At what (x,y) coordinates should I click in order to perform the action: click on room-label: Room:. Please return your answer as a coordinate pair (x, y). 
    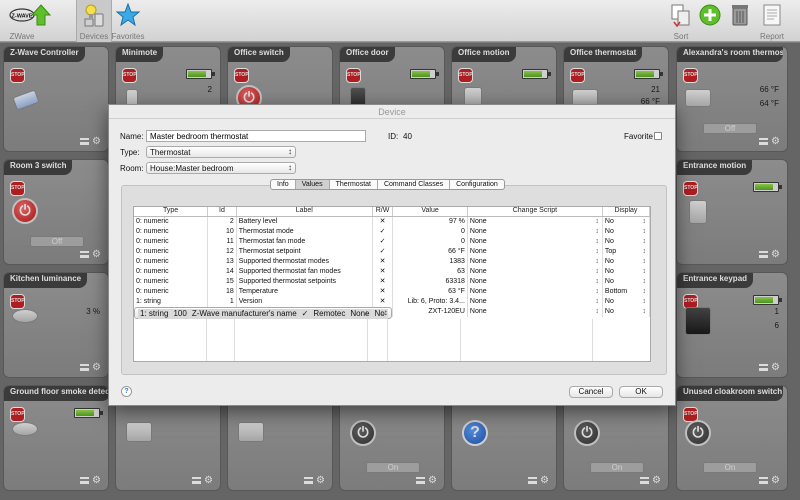
    Looking at the image, I should click on (132, 168).